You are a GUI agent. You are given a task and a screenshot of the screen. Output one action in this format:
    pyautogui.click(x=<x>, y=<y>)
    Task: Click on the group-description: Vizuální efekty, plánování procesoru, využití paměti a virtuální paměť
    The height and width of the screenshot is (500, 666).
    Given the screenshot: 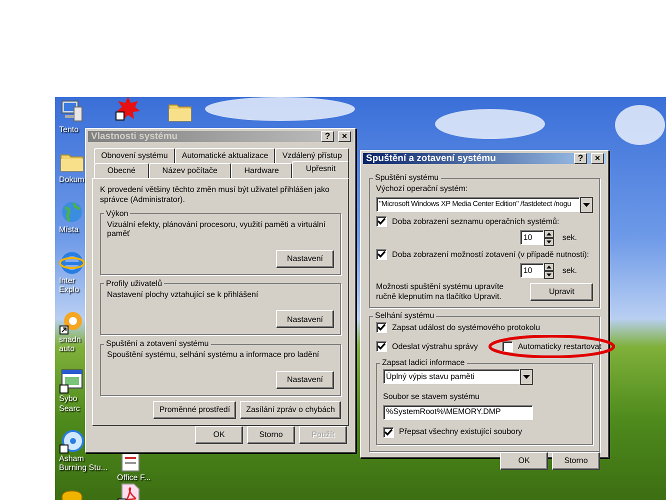 What is the action you would take?
    pyautogui.click(x=216, y=229)
    